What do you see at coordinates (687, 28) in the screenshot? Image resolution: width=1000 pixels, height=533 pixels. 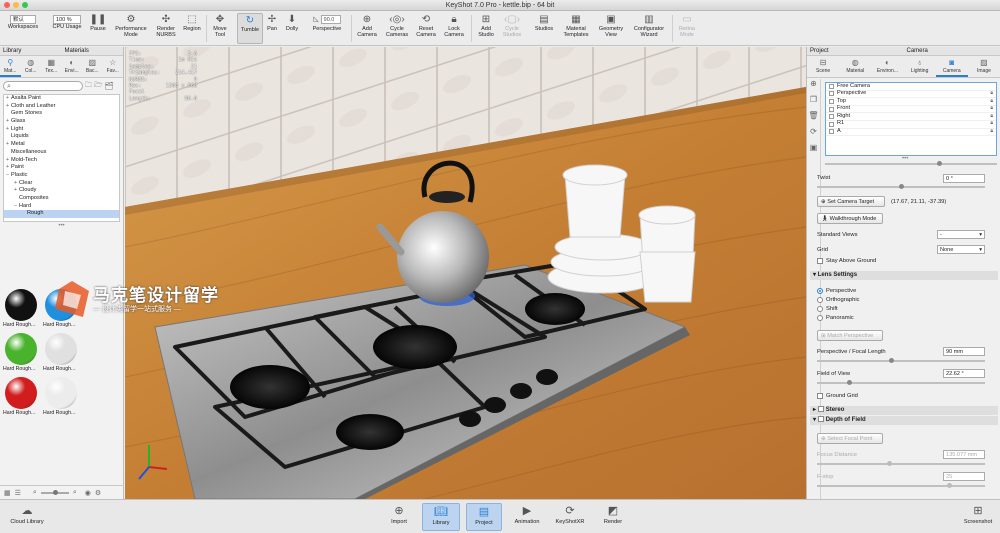 I see `retina-mode-button: ▭ Retina Mode` at bounding box center [687, 28].